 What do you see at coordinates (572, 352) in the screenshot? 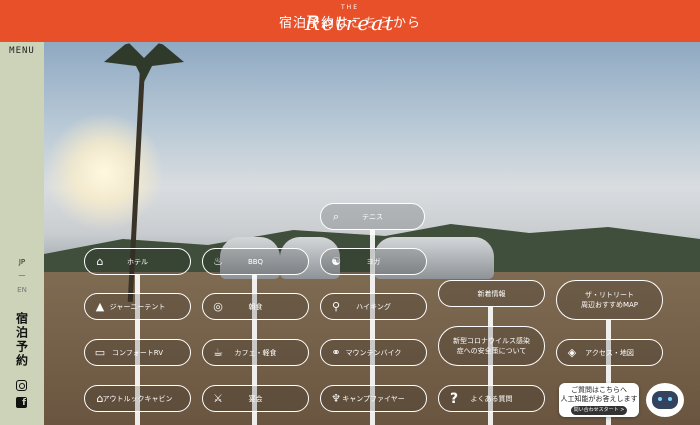
I see `map-pin-icon: ◈` at bounding box center [572, 352].